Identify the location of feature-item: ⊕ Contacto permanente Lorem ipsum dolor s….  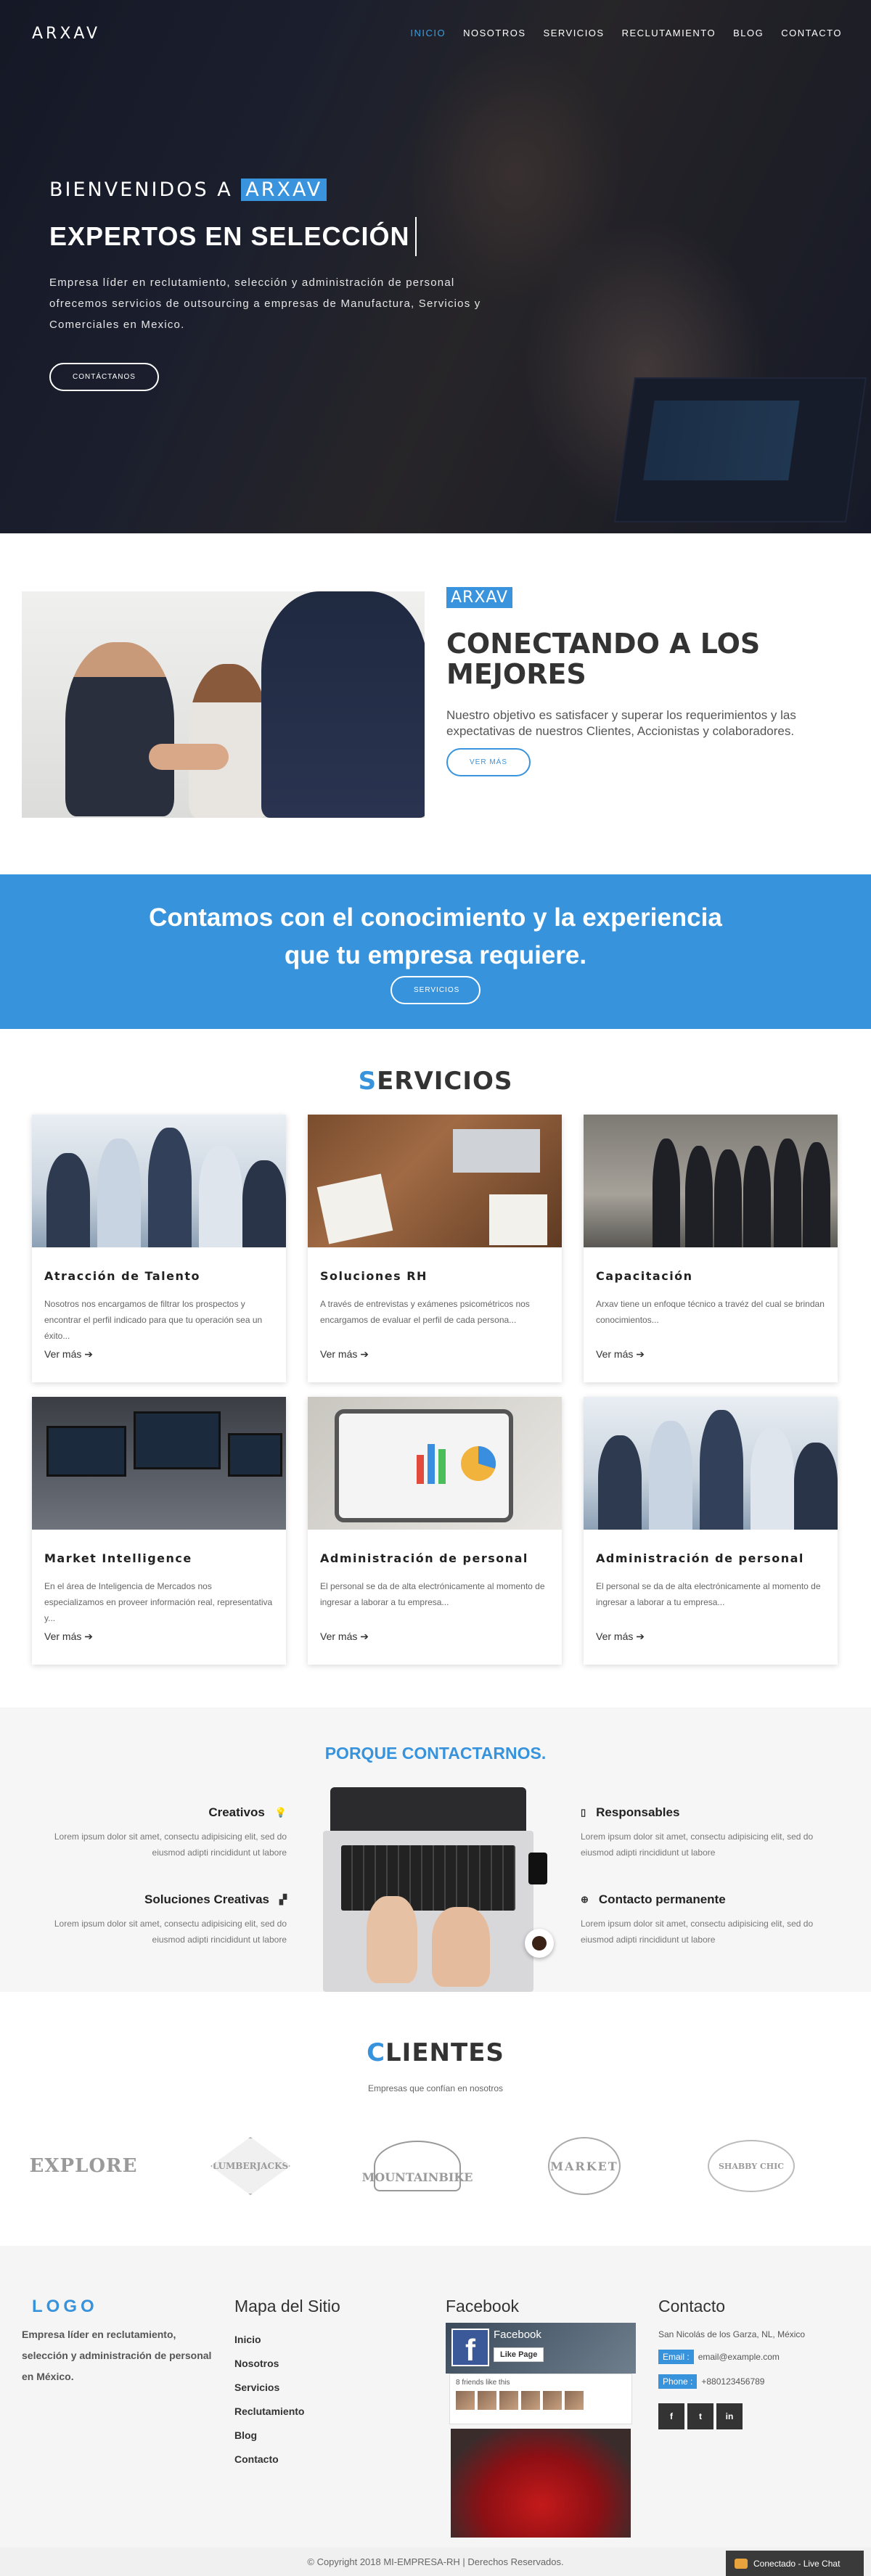
(698, 1918).